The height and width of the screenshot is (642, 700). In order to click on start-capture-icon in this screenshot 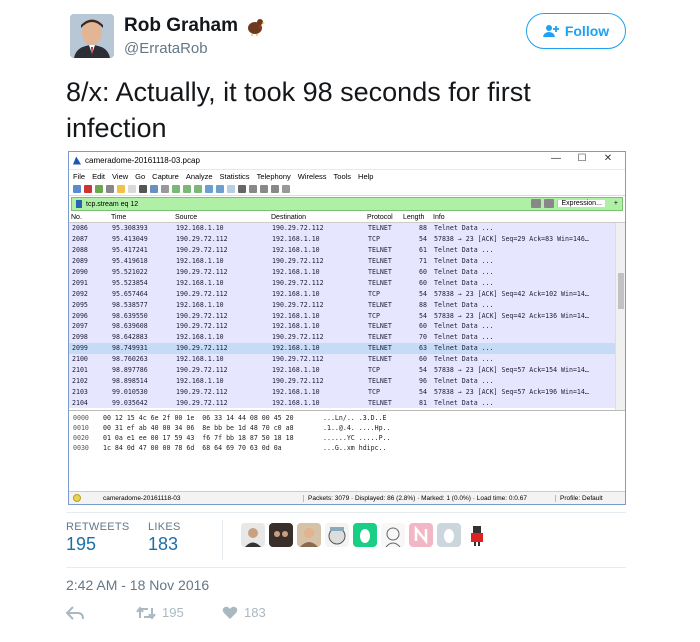, I will do `click(77, 188)`.